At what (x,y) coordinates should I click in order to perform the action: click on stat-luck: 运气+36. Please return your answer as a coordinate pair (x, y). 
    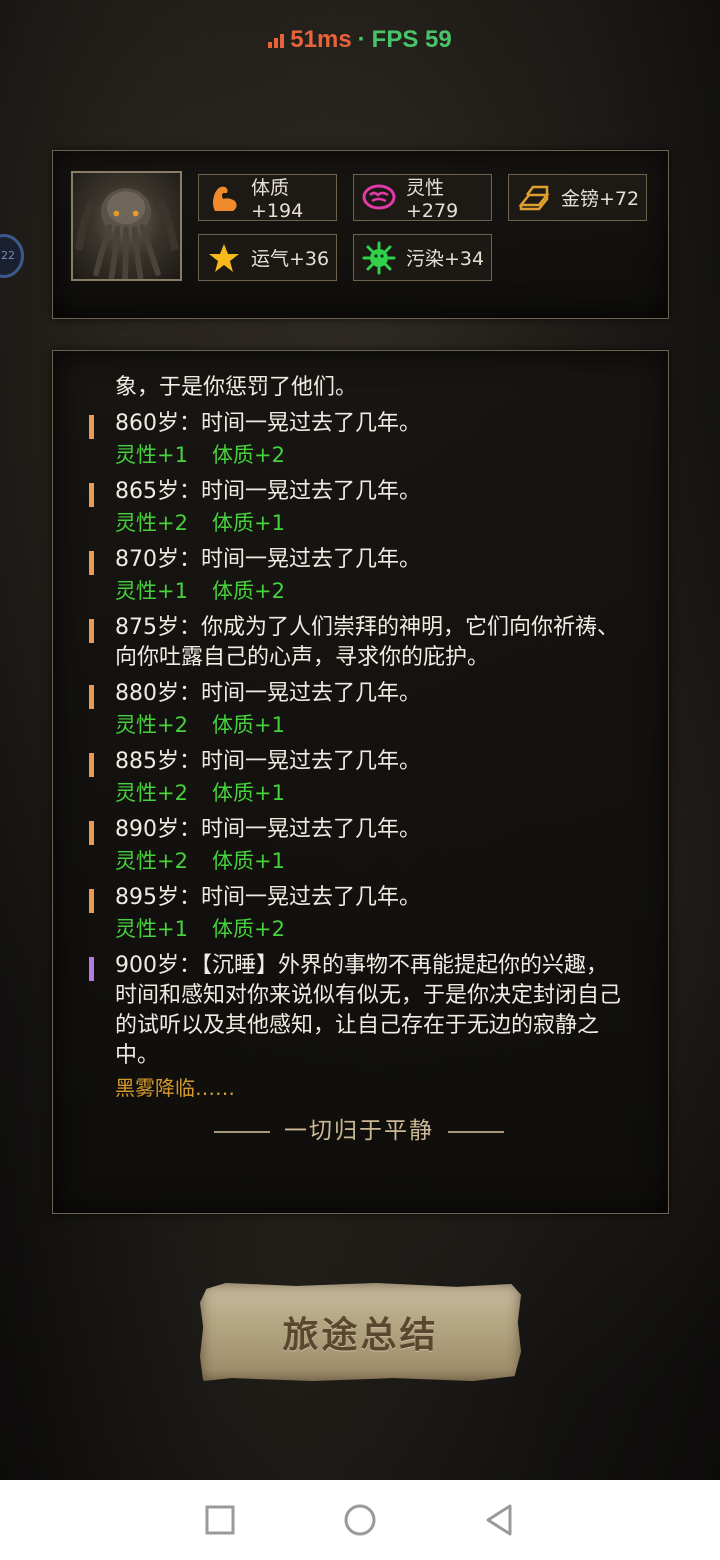
    Looking at the image, I should click on (267, 257).